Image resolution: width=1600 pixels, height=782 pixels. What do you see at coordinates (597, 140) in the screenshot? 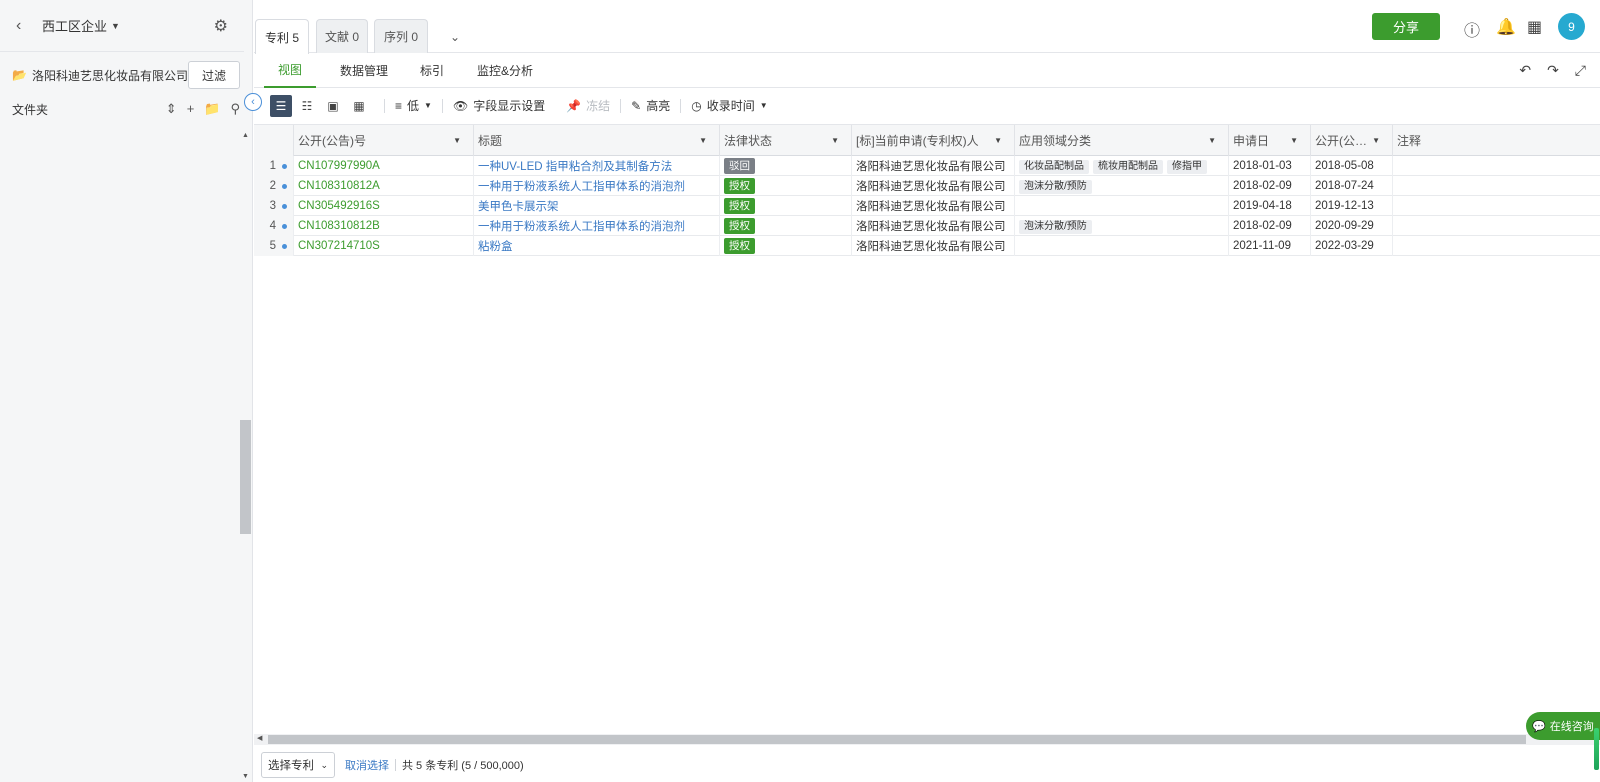
I see `header-title: 标题 ▼` at bounding box center [597, 140].